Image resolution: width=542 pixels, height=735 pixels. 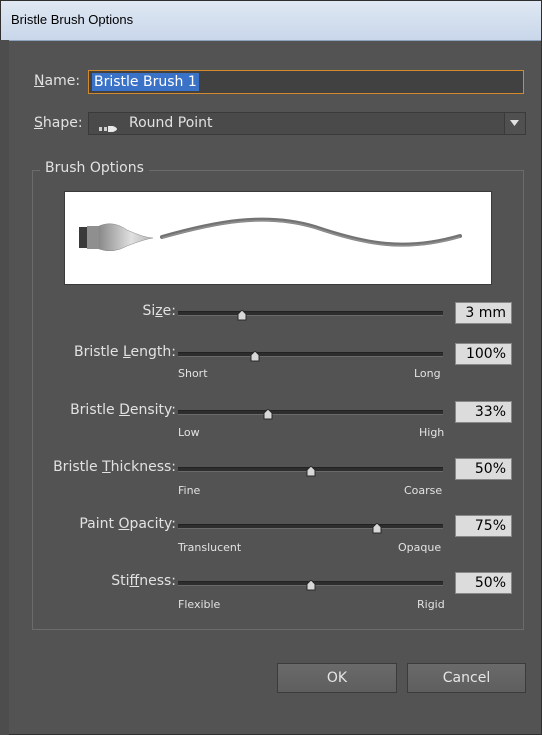 I want to click on brush-options-title: Brush Options, so click(x=94, y=168).